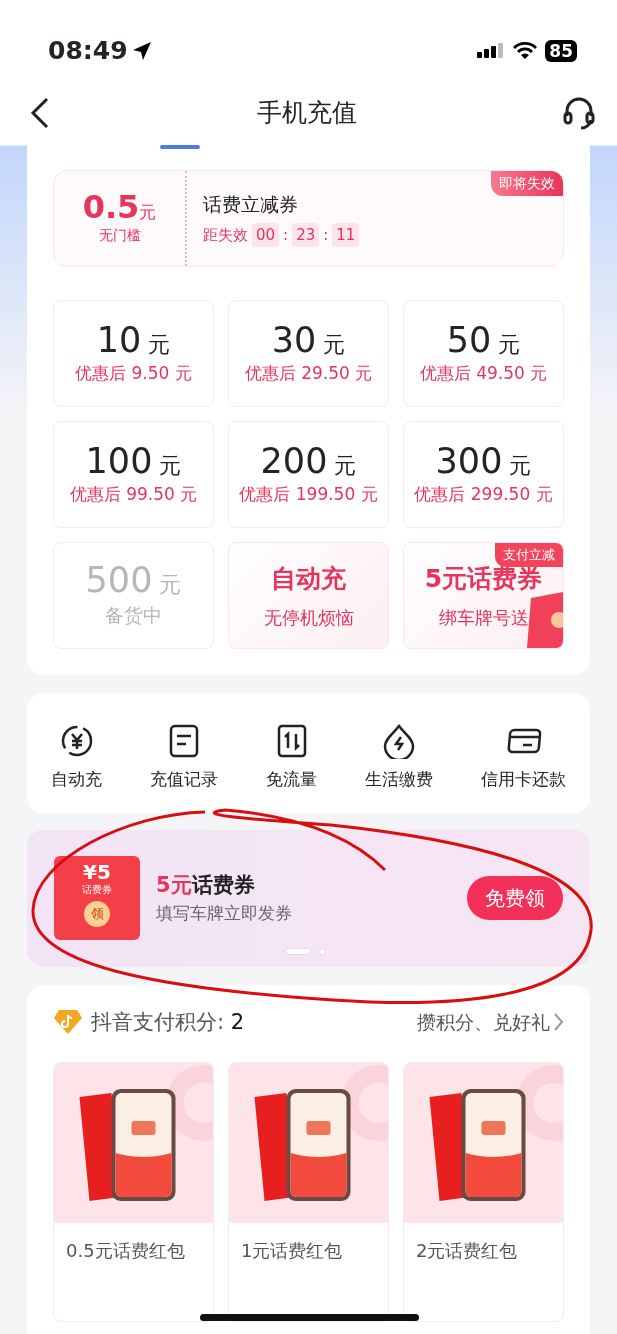  Describe the element at coordinates (399, 741) in the screenshot. I see `bolt-icon` at that location.